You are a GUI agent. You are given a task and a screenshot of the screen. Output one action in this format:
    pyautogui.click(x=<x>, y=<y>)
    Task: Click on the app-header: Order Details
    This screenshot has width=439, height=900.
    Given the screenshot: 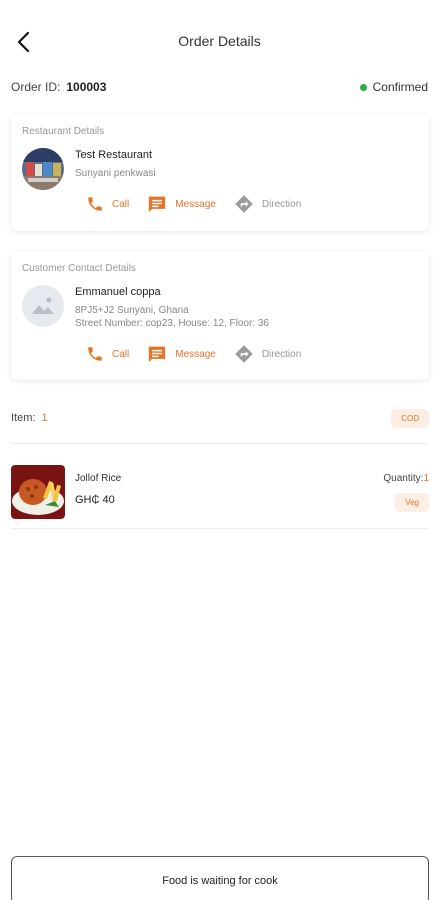 What is the action you would take?
    pyautogui.click(x=219, y=40)
    